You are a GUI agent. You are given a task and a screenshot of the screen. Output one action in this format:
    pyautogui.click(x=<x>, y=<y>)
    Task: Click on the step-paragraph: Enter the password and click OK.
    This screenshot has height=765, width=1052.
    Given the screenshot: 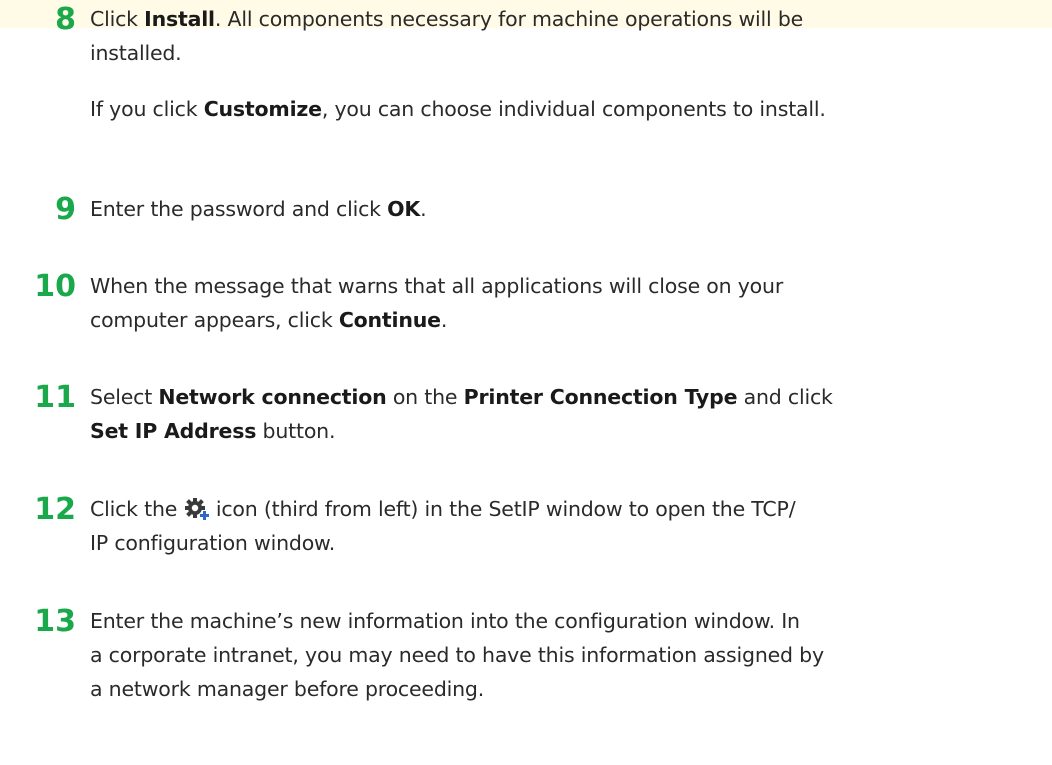 What is the action you would take?
    pyautogui.click(x=258, y=209)
    